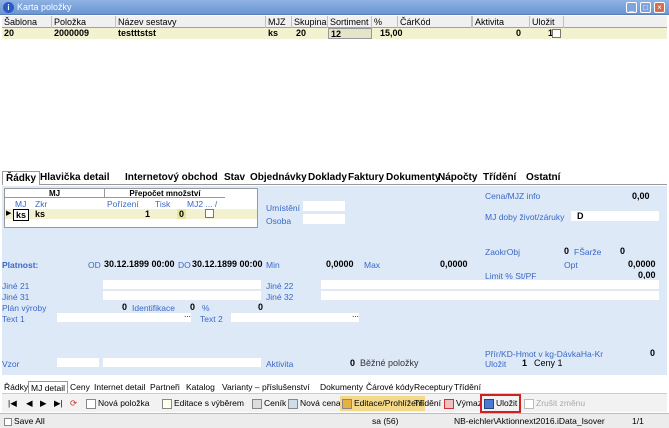  Describe the element at coordinates (206, 308) in the screenshot. I see `pct-label: %` at that location.